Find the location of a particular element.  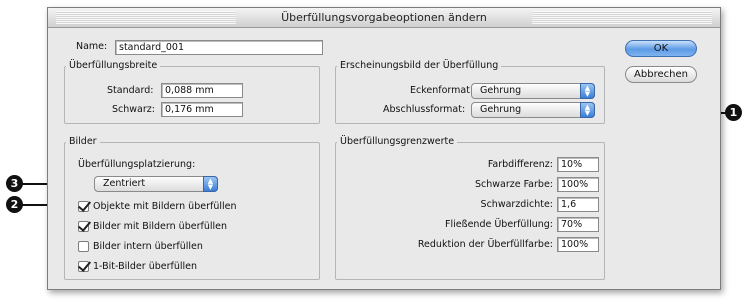

trap-appearance-title: Erscheinungsbild der Überfüllung is located at coordinates (419, 65).